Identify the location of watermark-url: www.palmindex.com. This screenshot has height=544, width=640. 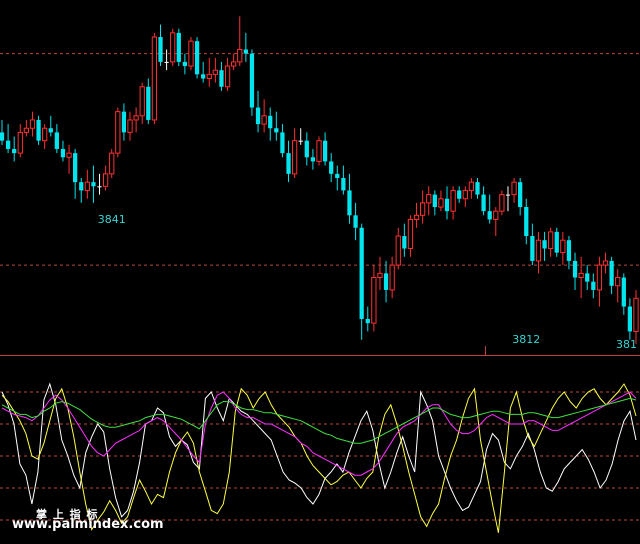
(88, 524).